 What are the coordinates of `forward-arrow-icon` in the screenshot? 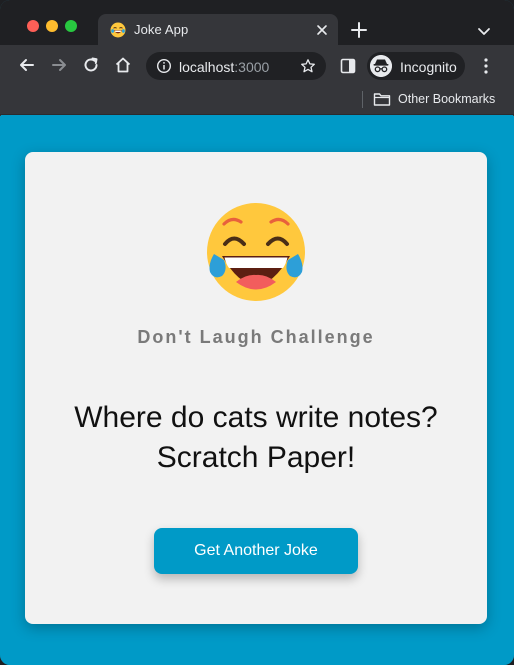 It's located at (59, 65).